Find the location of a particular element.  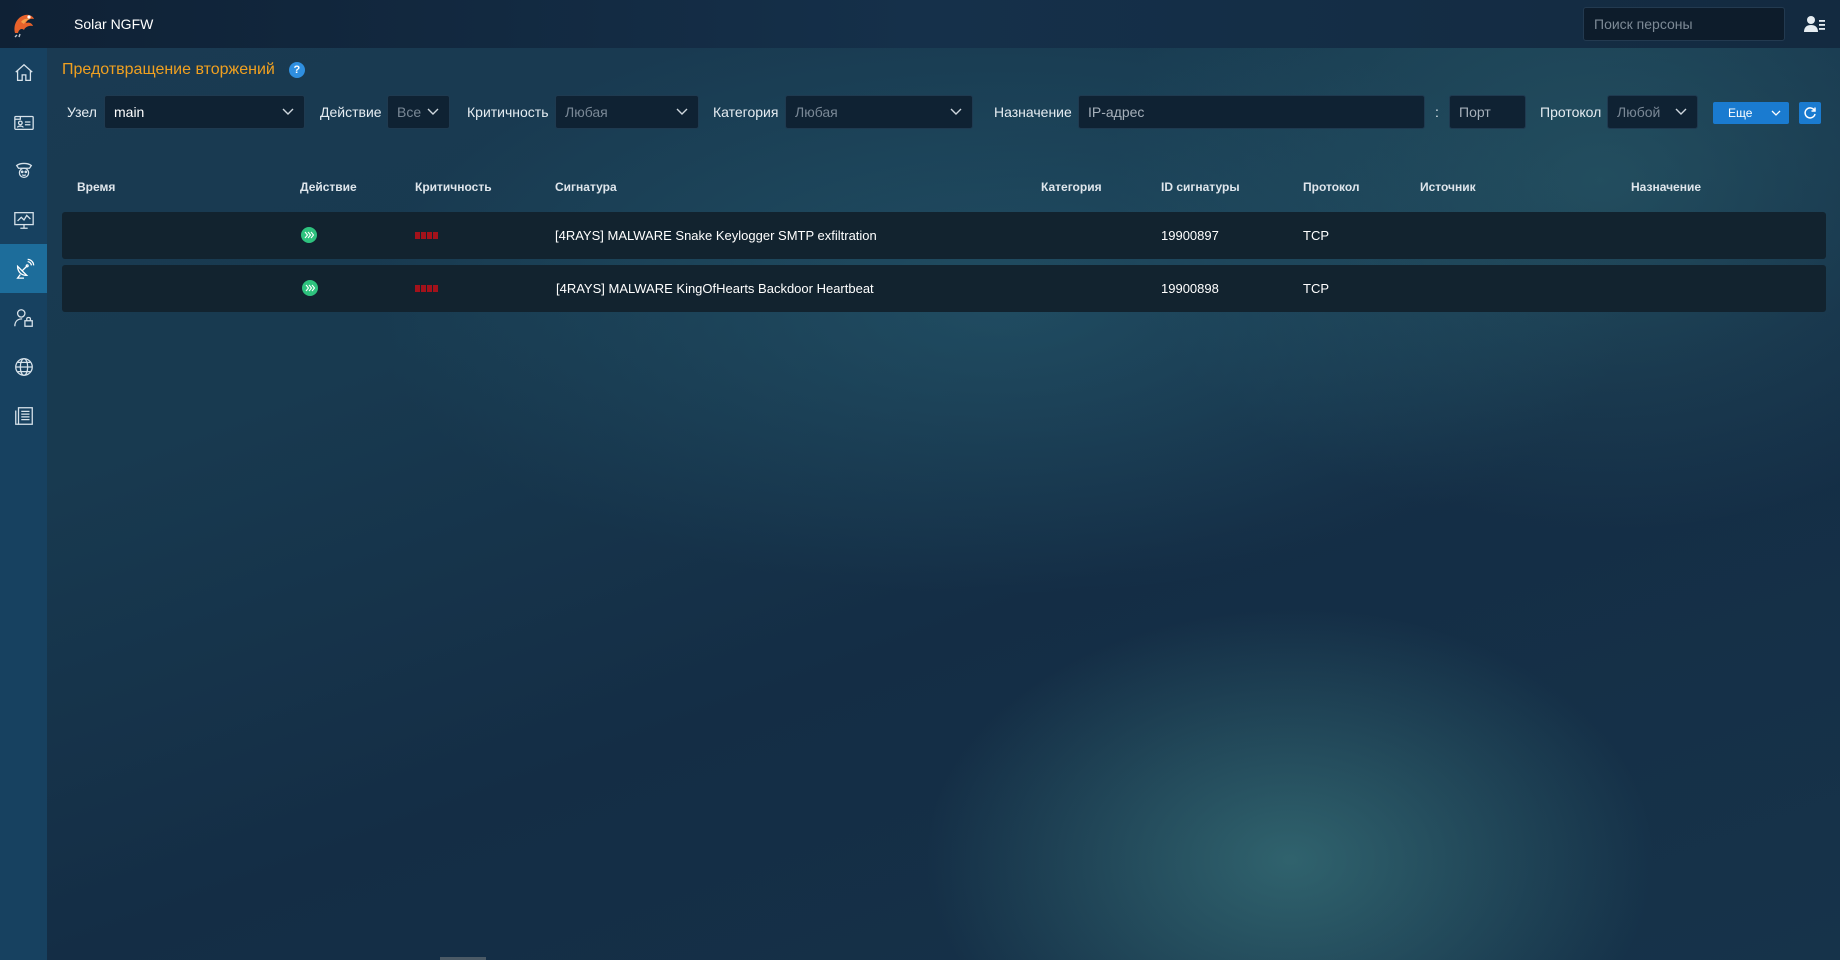

more-filters-button: Еще is located at coordinates (1751, 113).